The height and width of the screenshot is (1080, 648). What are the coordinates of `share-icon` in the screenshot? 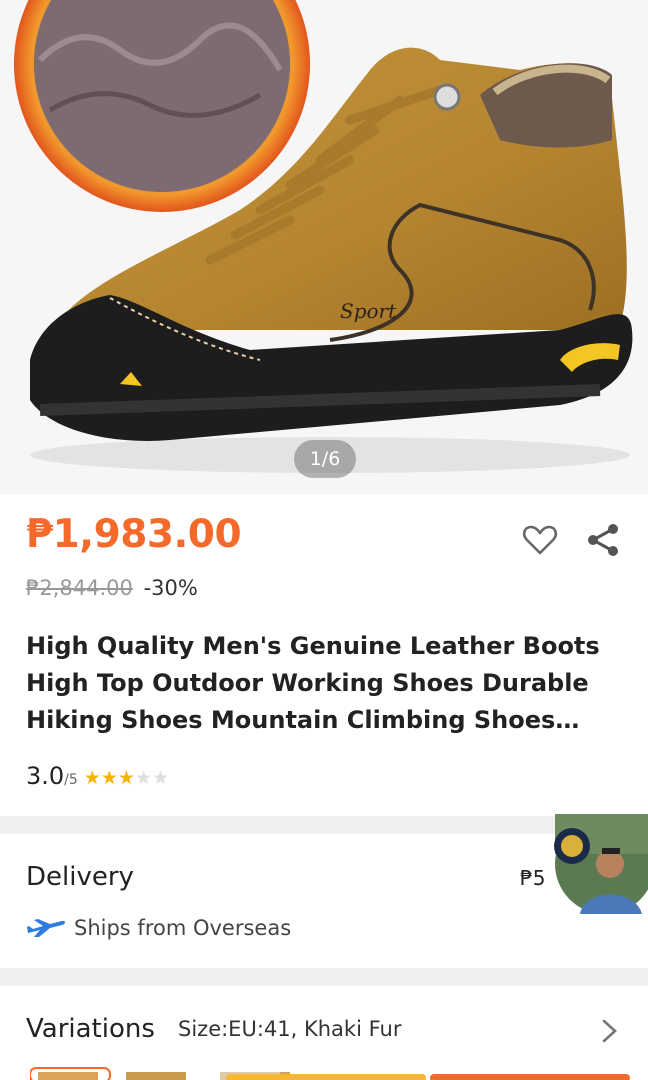 It's located at (603, 540).